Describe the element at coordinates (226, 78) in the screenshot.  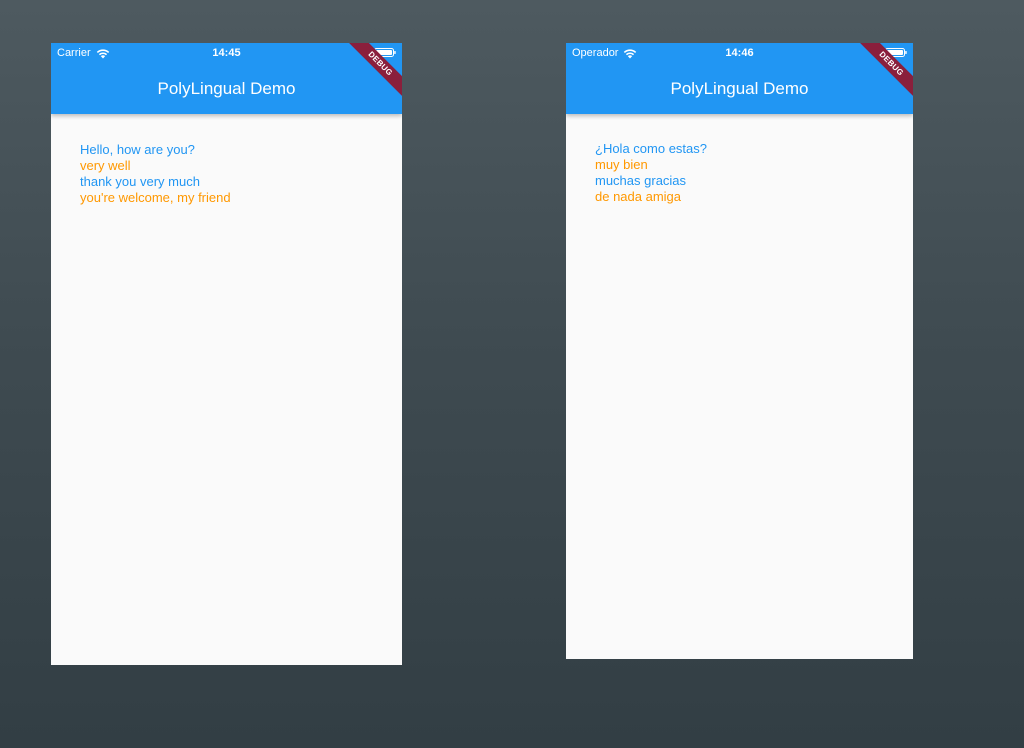
I see `app-bar: Carrier 14:45 PolyLingual Demo` at that location.